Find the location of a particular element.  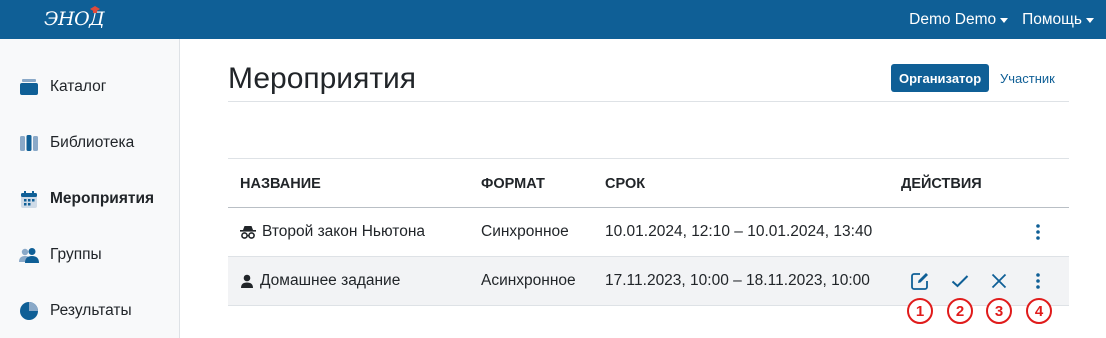

users-icon is located at coordinates (29, 255).